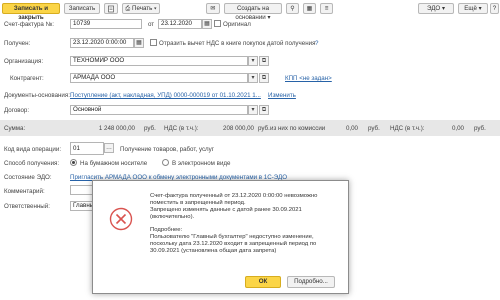 Image resolution: width=500 pixels, height=300 pixels. Describe the element at coordinates (121, 219) in the screenshot. I see `error-icon` at that location.